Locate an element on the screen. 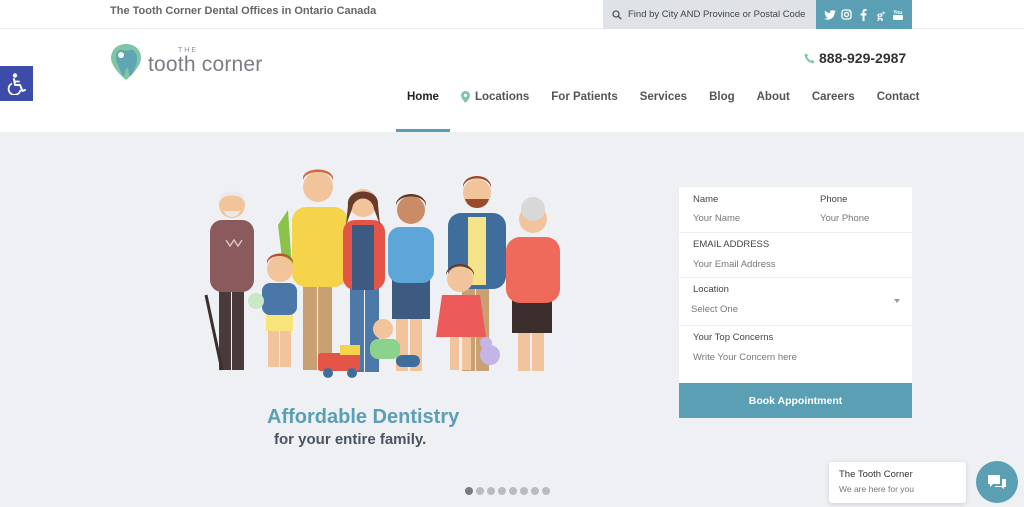 The height and width of the screenshot is (507, 1024). nav-careers-label: Careers is located at coordinates (833, 97).